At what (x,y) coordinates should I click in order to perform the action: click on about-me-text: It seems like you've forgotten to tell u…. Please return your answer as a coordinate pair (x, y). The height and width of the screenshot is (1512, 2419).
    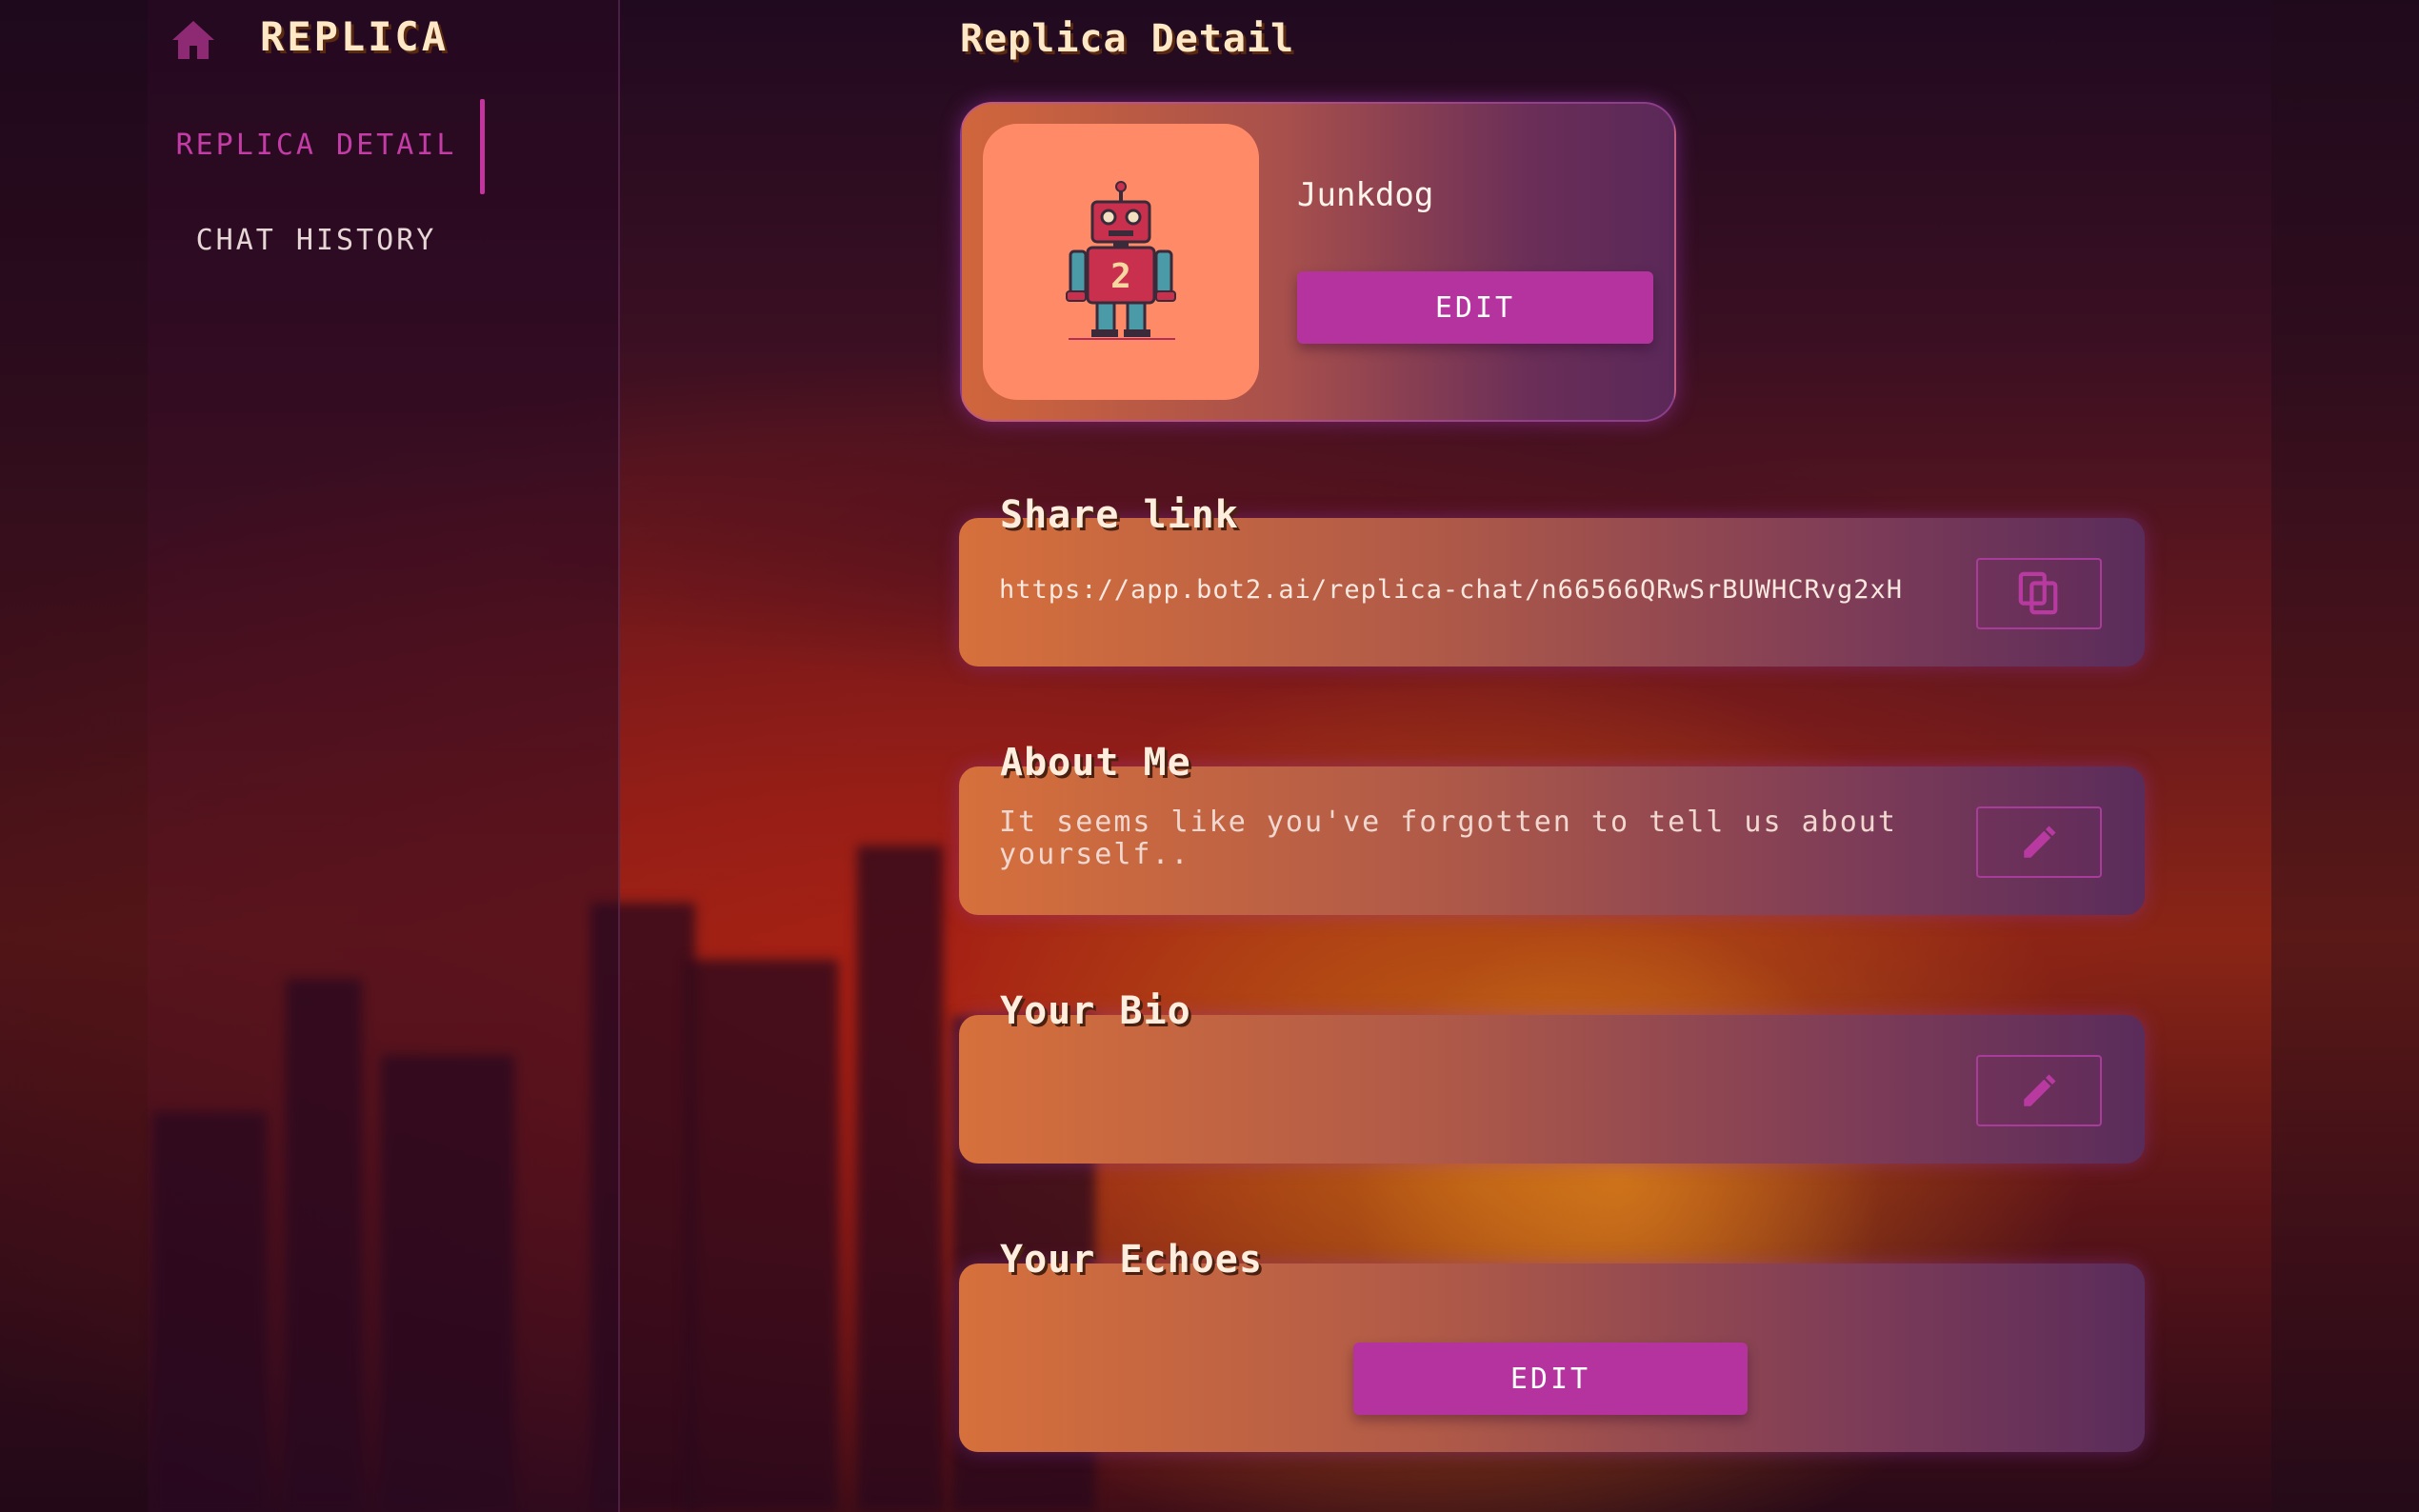
    Looking at the image, I should click on (1448, 838).